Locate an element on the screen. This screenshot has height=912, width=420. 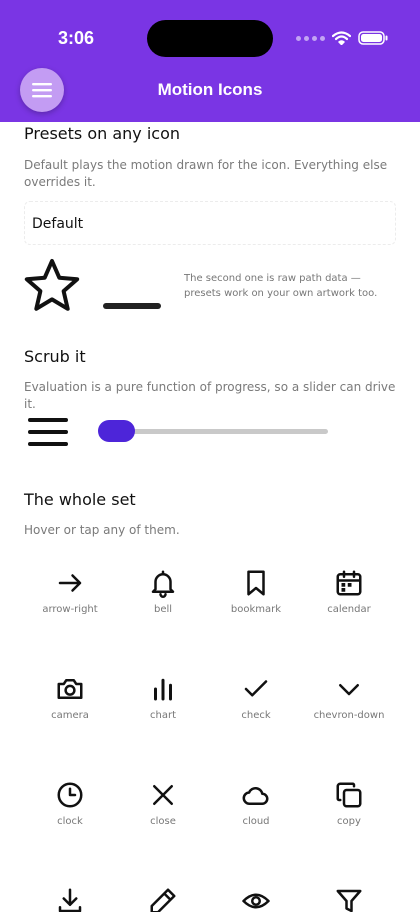
download-icon is located at coordinates (70, 900).